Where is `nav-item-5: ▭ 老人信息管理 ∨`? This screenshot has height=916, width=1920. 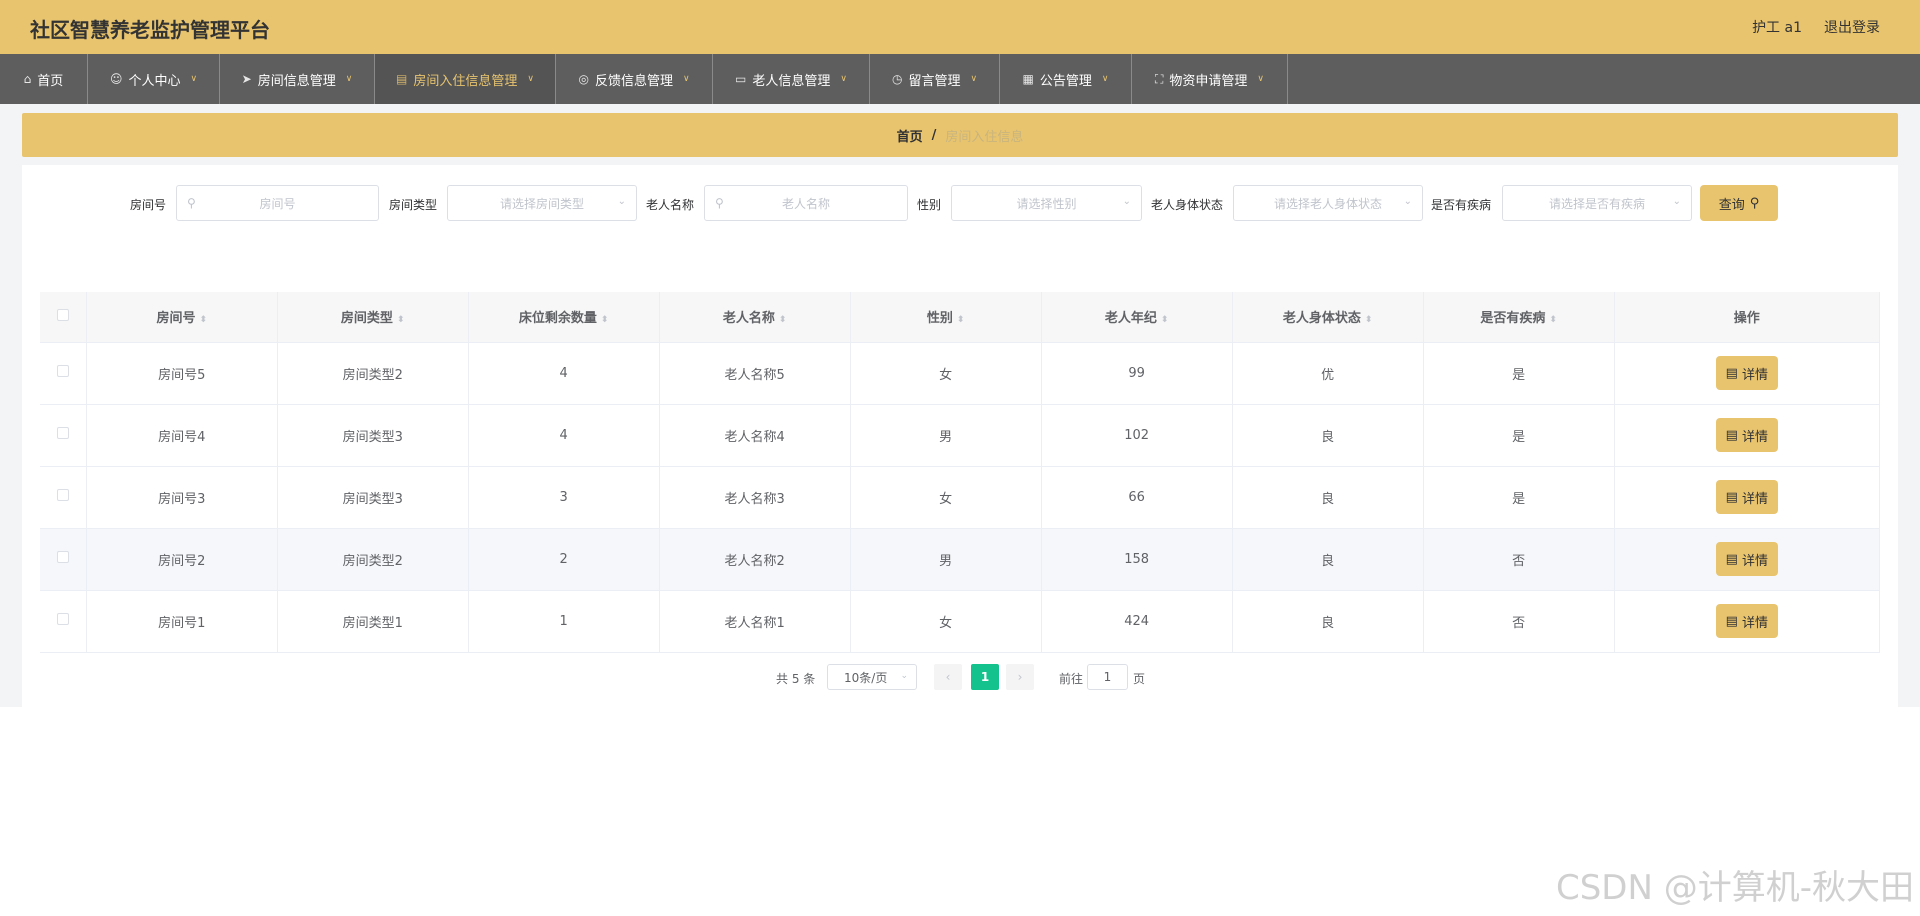
nav-item-5: ▭ 老人信息管理 ∨ is located at coordinates (791, 79).